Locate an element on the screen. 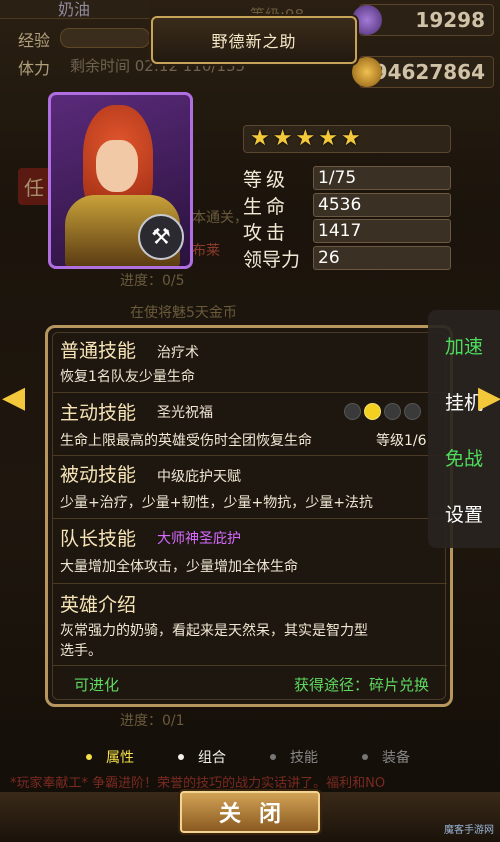 Image resolution: width=500 pixels, height=842 pixels. bg-quest-line2: 布莱 is located at coordinates (206, 251).